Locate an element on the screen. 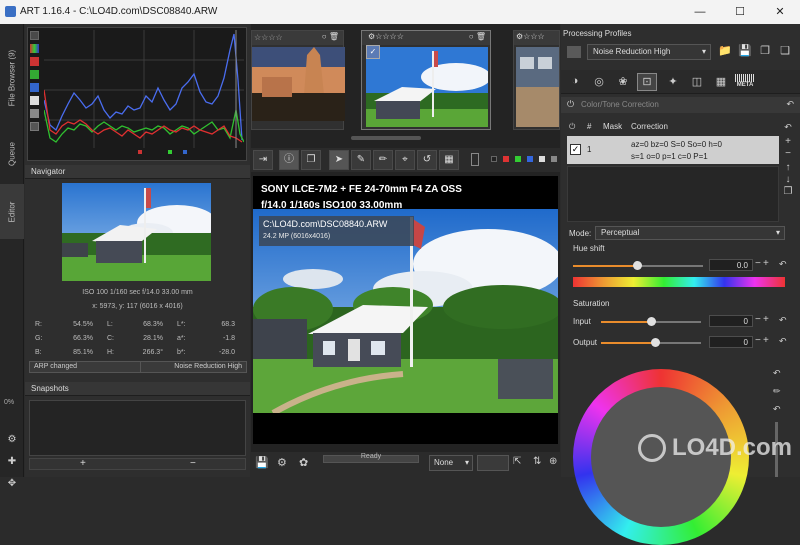 This screenshot has width=800, height=545. output-value-field: 0 is located at coordinates (731, 342).